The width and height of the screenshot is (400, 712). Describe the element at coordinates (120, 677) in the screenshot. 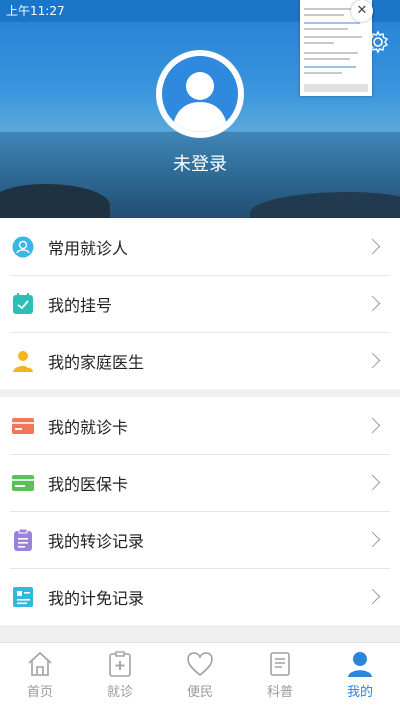

I see `tab-visit: 就诊` at that location.